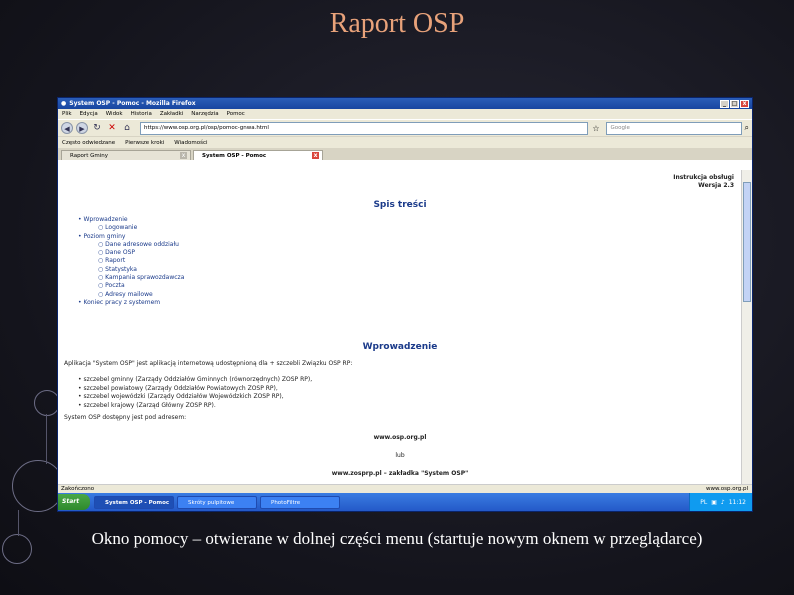 This screenshot has height=595, width=794. Describe the element at coordinates (131, 303) in the screenshot. I see `toc-item: • Koniec pracy z systemem` at that location.